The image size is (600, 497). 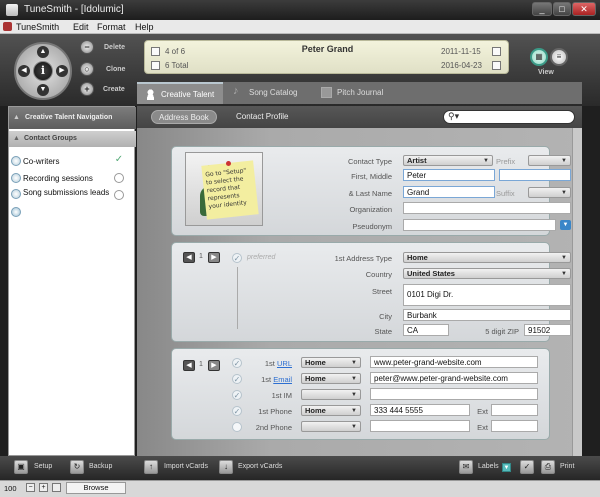 What do you see at coordinates (282, 379) in the screenshot?
I see `email-link: Email` at bounding box center [282, 379].